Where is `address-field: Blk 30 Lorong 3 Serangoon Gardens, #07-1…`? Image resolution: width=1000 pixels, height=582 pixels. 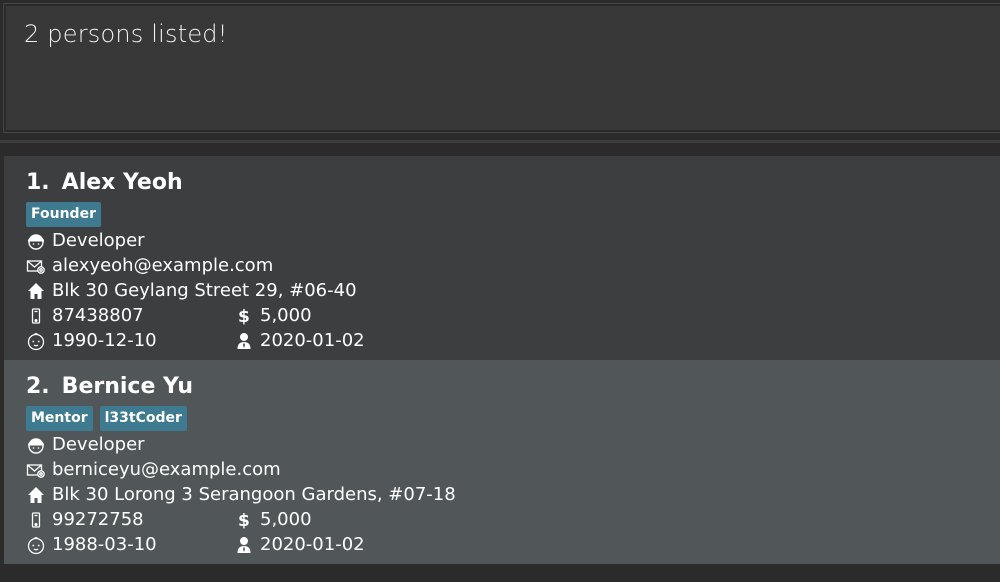
address-field: Blk 30 Lorong 3 Serangoon Gardens, #07-1… is located at coordinates (241, 494).